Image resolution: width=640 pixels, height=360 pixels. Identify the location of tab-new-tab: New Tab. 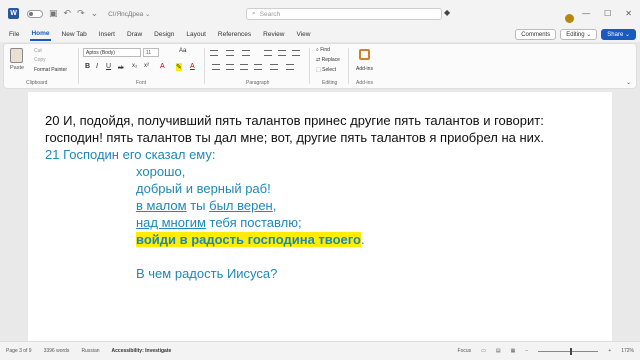
(74, 34).